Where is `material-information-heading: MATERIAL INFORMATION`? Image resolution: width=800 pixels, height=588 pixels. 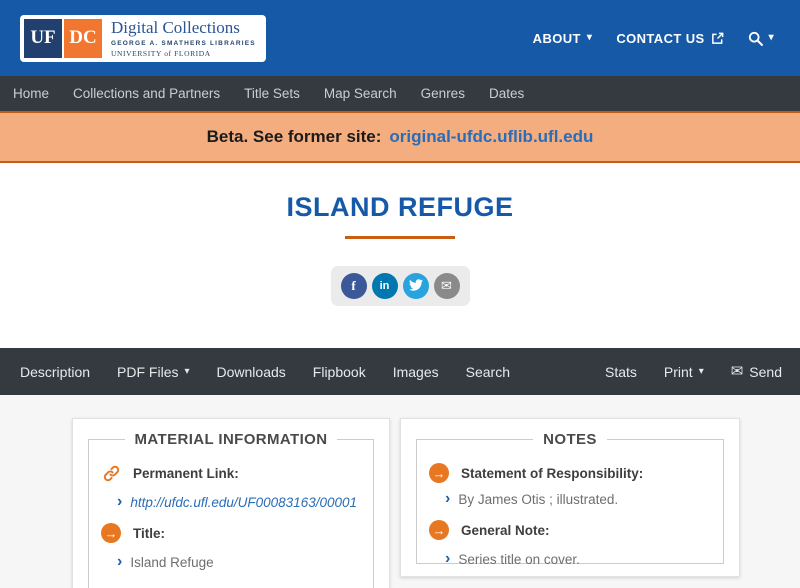 material-information-heading: MATERIAL INFORMATION is located at coordinates (231, 439).